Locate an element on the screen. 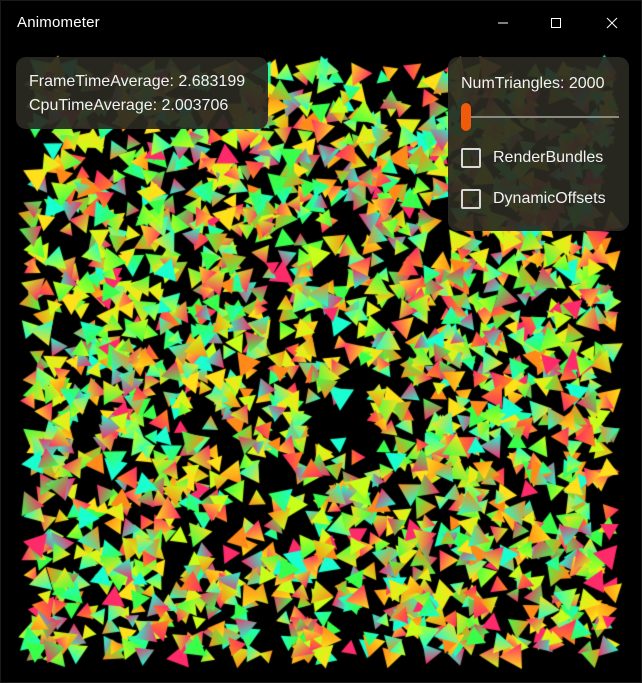  render-bundles-label: RenderBundles is located at coordinates (548, 157).